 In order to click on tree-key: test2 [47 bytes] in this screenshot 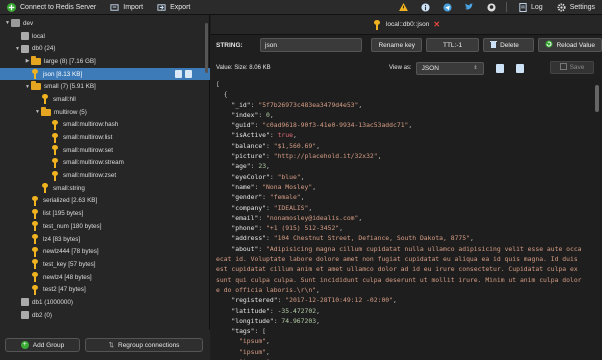, I will do `click(105, 289)`.